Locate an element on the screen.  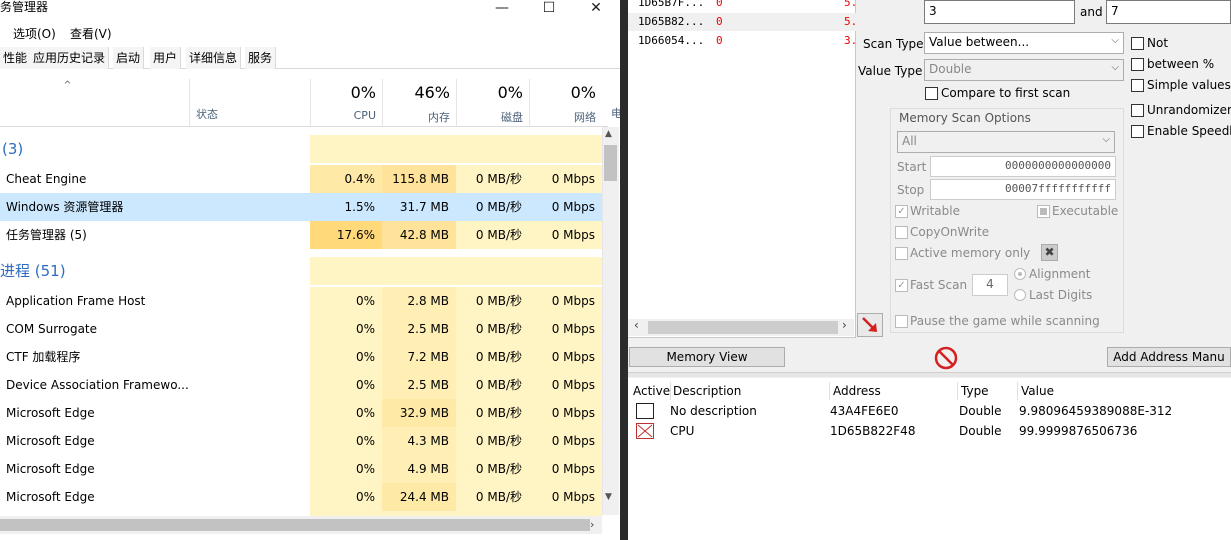
fast-scan-input: 4 is located at coordinates (990, 285).